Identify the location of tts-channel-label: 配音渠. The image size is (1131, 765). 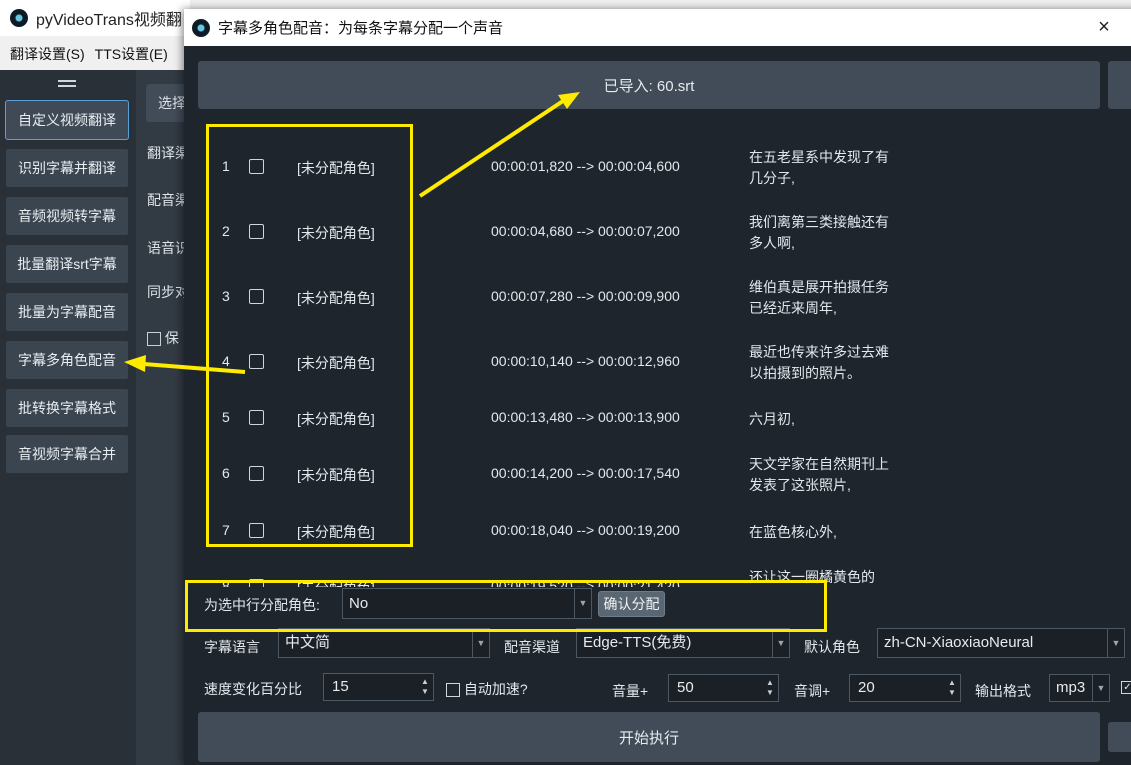
(168, 200).